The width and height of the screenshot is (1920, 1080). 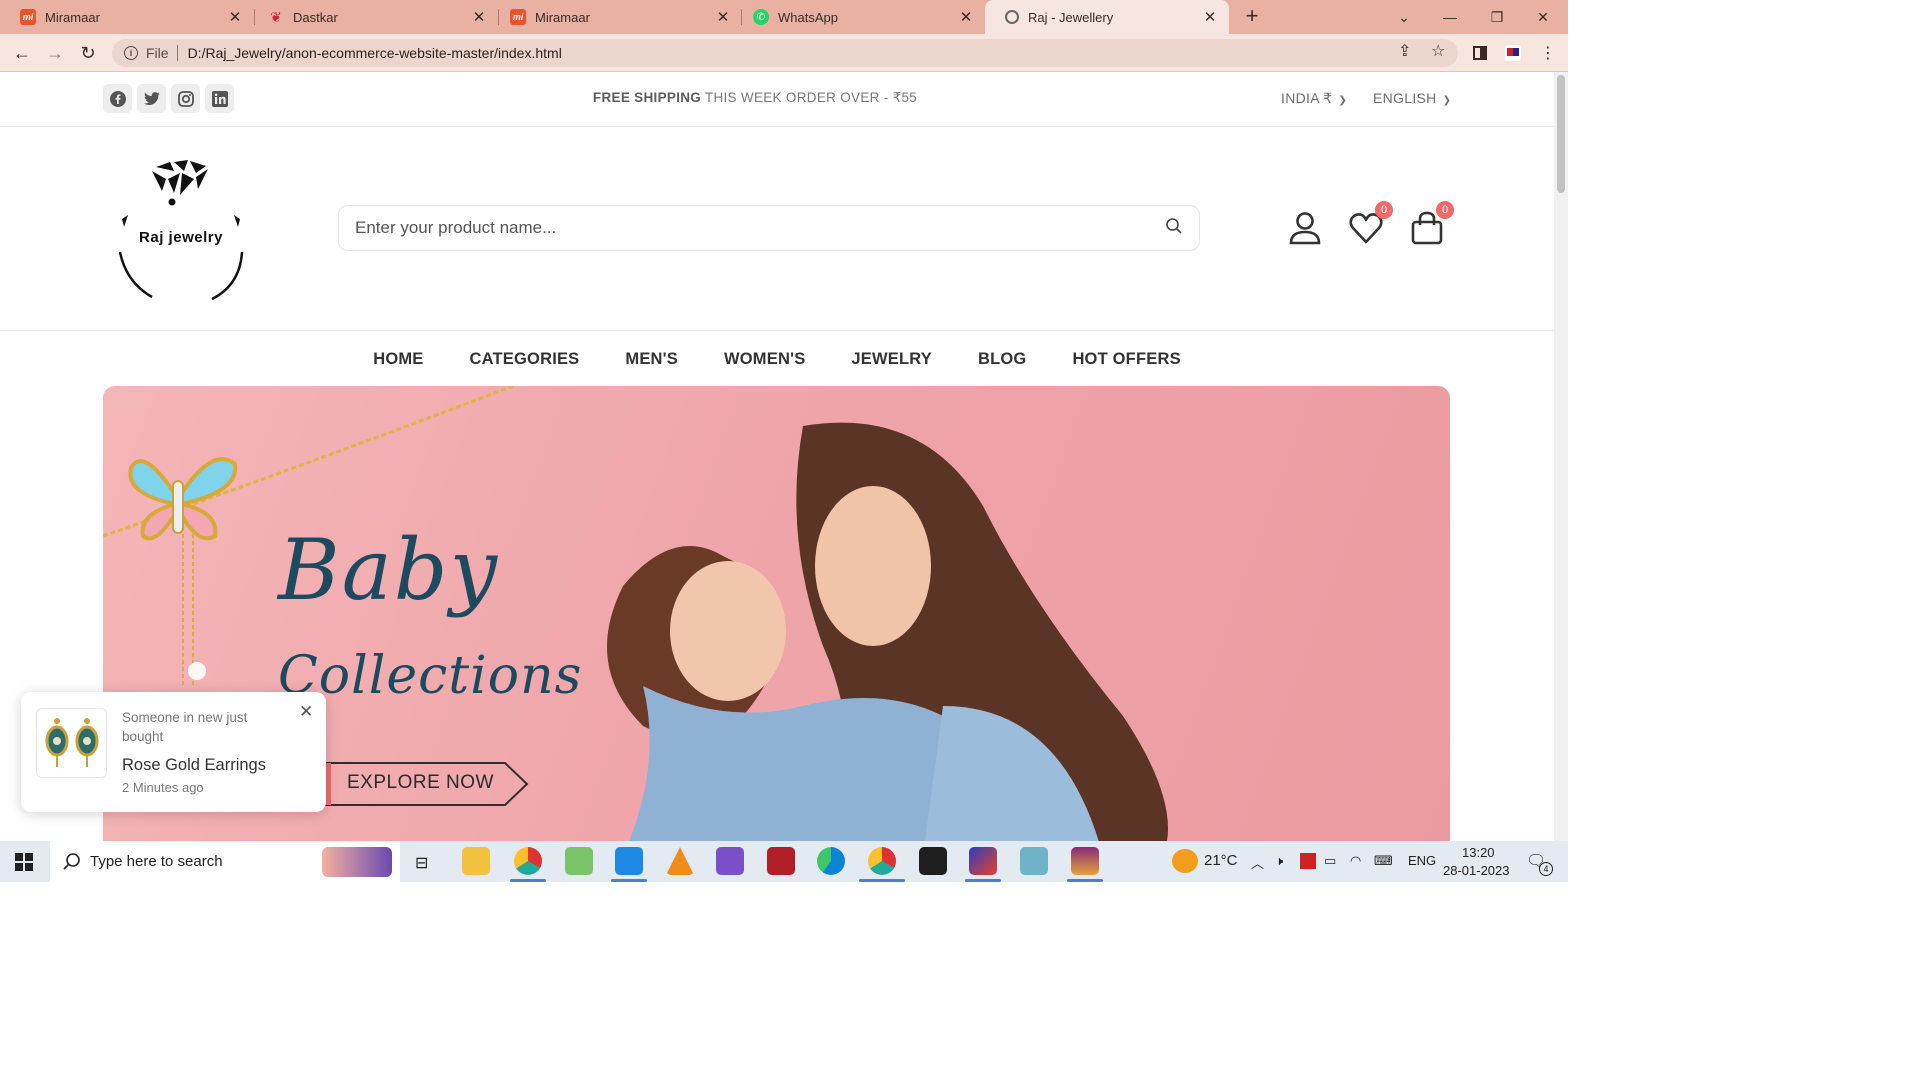 What do you see at coordinates (1422, 860) in the screenshot?
I see `input-language: ENG` at bounding box center [1422, 860].